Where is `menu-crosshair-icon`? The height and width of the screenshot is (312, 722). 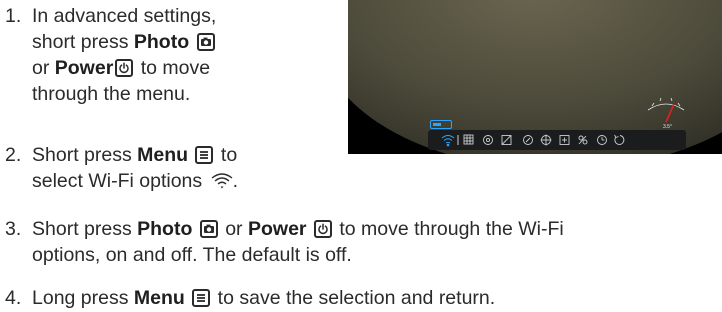 menu-crosshair-icon is located at coordinates (546, 140).